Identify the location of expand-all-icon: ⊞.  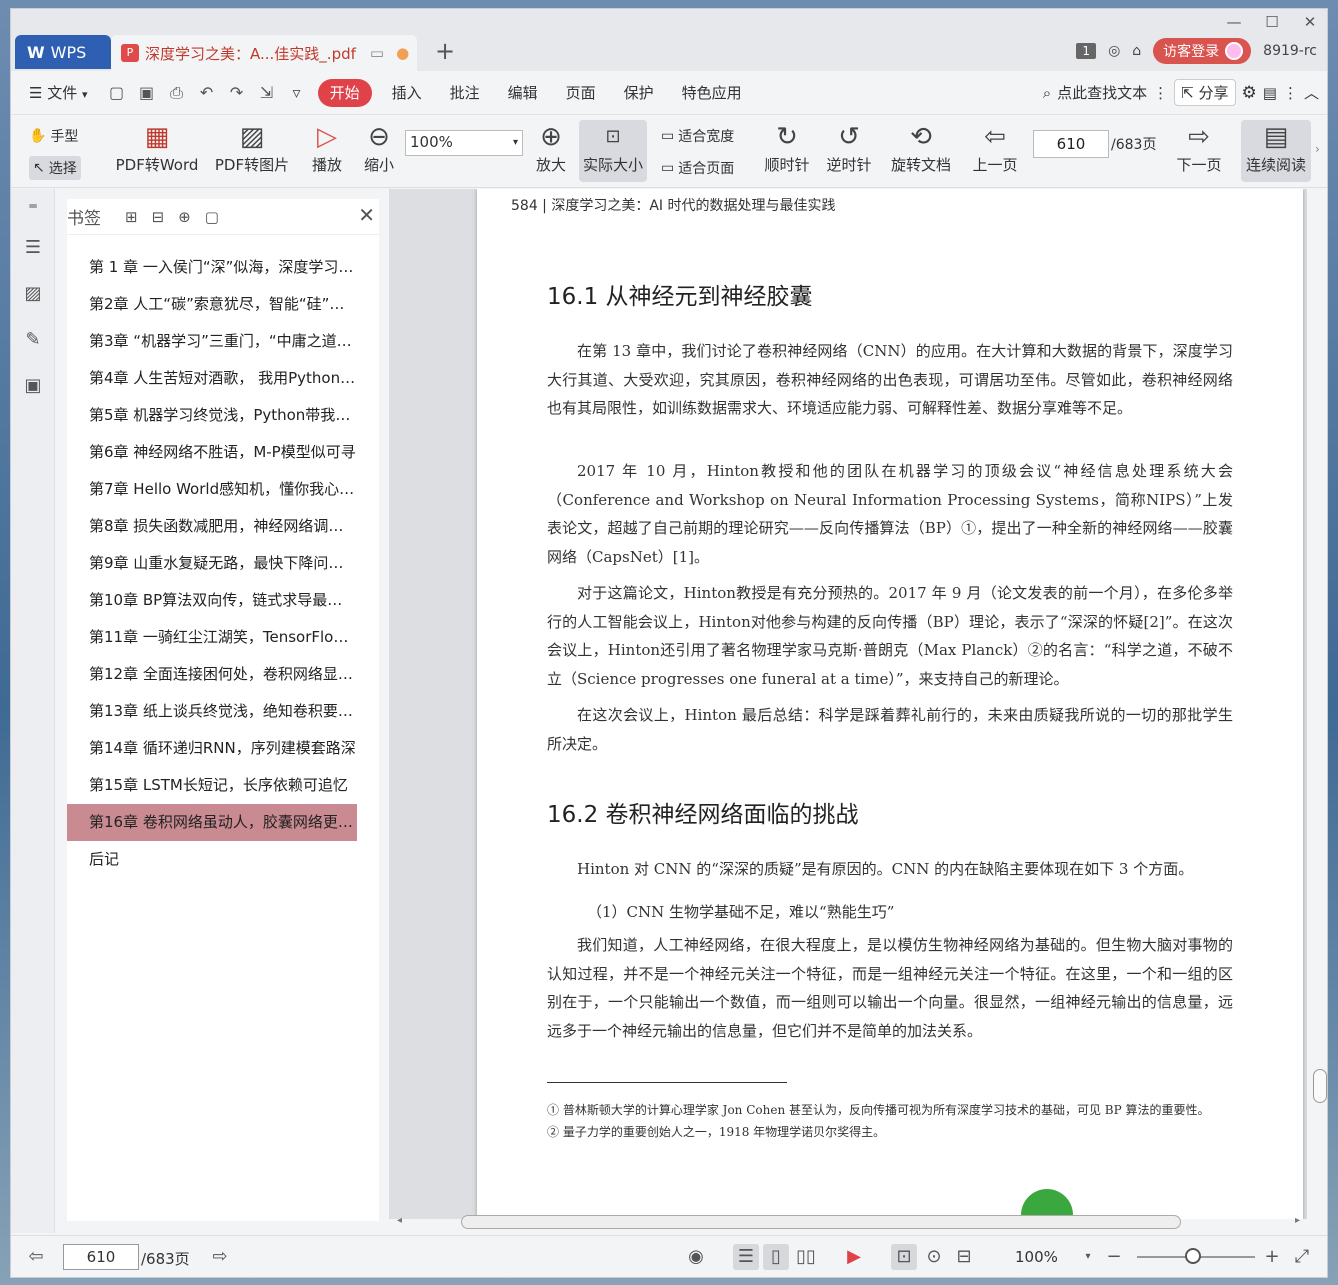
(131, 217).